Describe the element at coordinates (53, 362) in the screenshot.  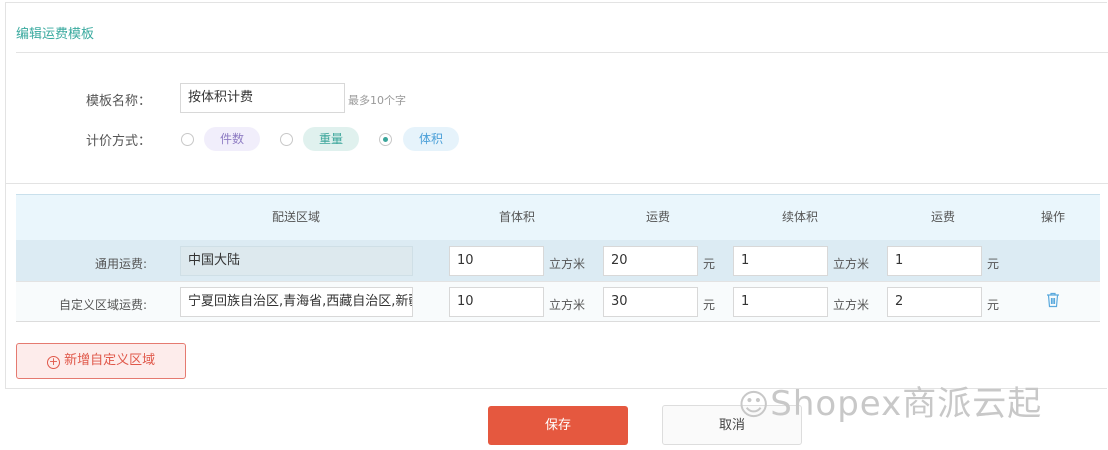
I see `plus-circle-icon: +` at that location.